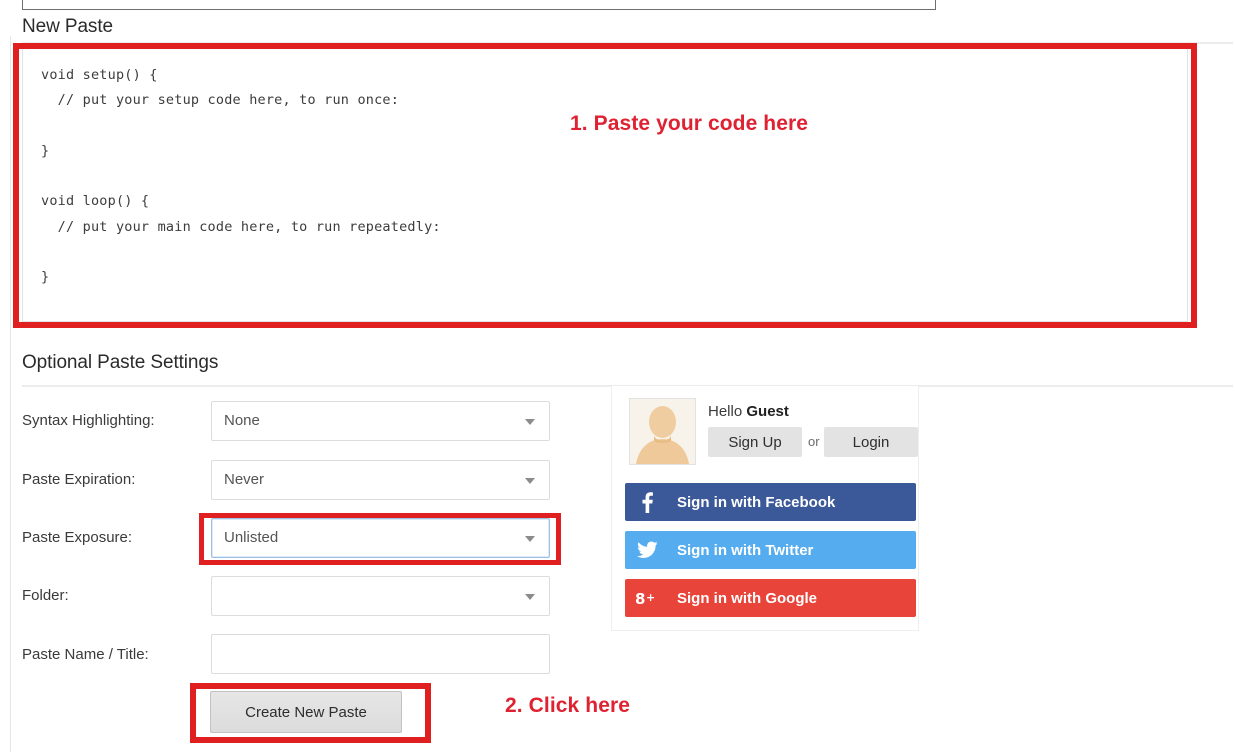 The height and width of the screenshot is (752, 1235). I want to click on syntax-highlighting-row: None, so click(380, 421).